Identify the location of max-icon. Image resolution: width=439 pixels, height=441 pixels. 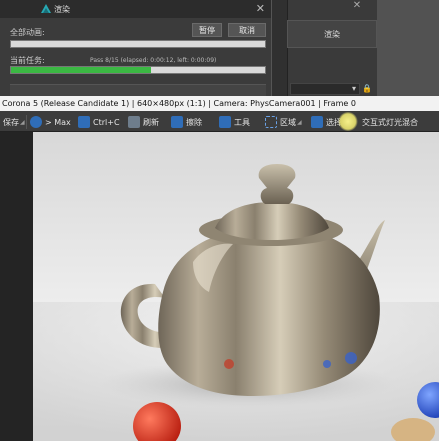
(36, 122).